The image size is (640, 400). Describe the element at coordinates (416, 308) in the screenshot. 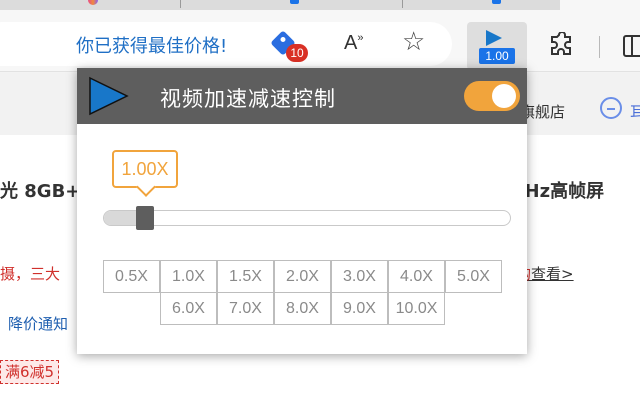

I see `speed-preset-button: 10.0X` at that location.